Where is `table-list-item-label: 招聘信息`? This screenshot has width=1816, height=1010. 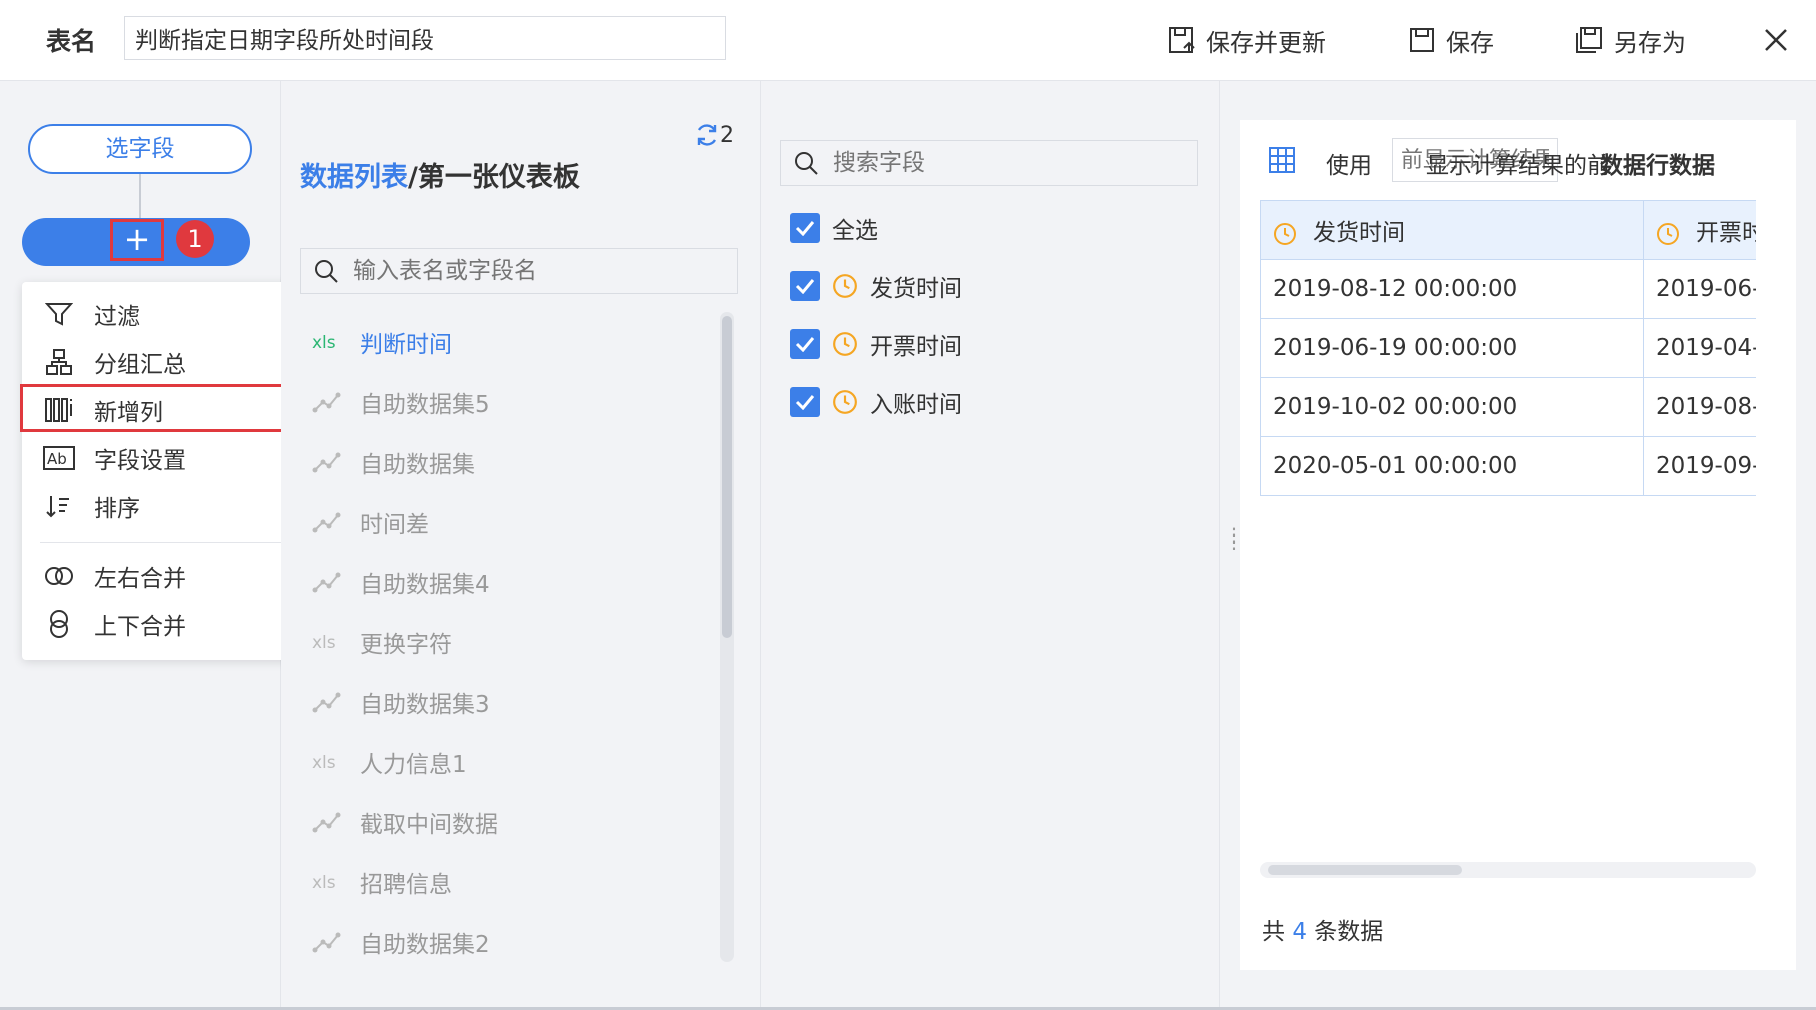
table-list-item-label: 招聘信息 is located at coordinates (406, 885).